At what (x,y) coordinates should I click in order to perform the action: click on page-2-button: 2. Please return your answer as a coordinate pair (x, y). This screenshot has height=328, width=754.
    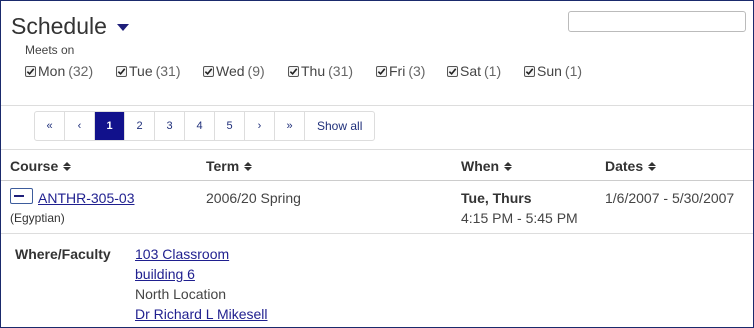
    Looking at the image, I should click on (140, 126).